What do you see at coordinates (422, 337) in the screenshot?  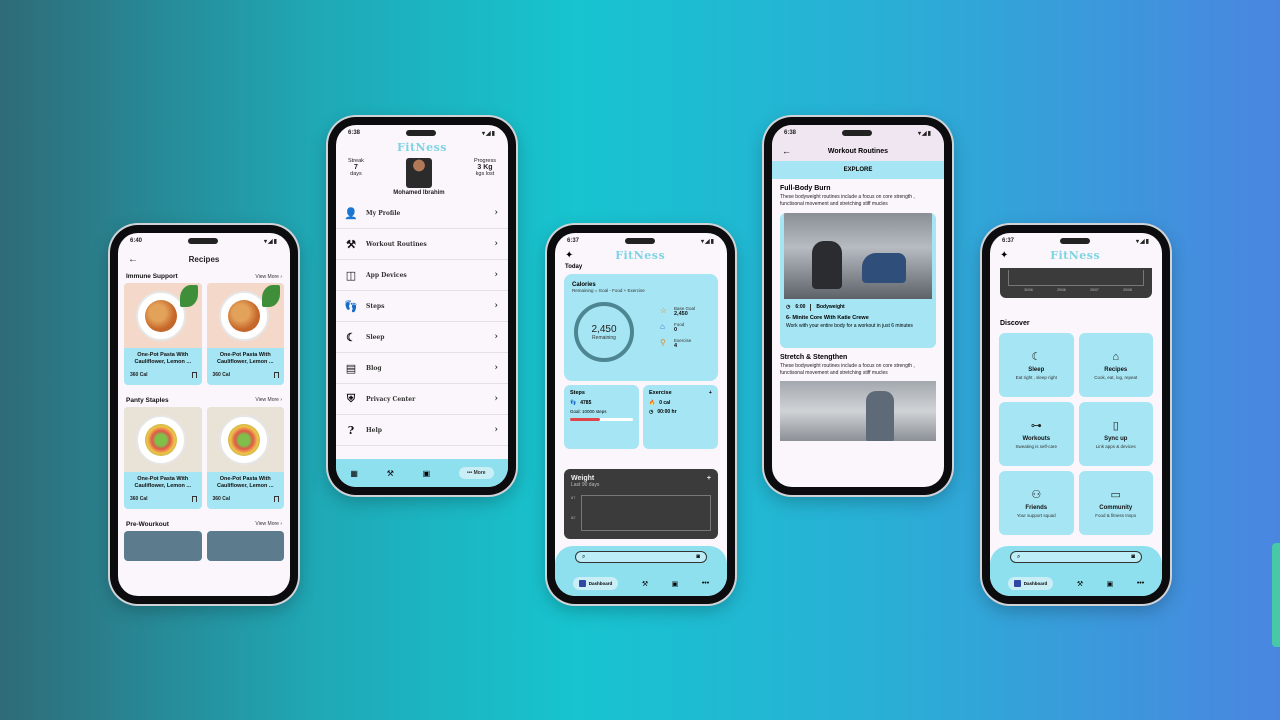 I see `menu-item-sleep: ☾ Sleep ›` at bounding box center [422, 337].